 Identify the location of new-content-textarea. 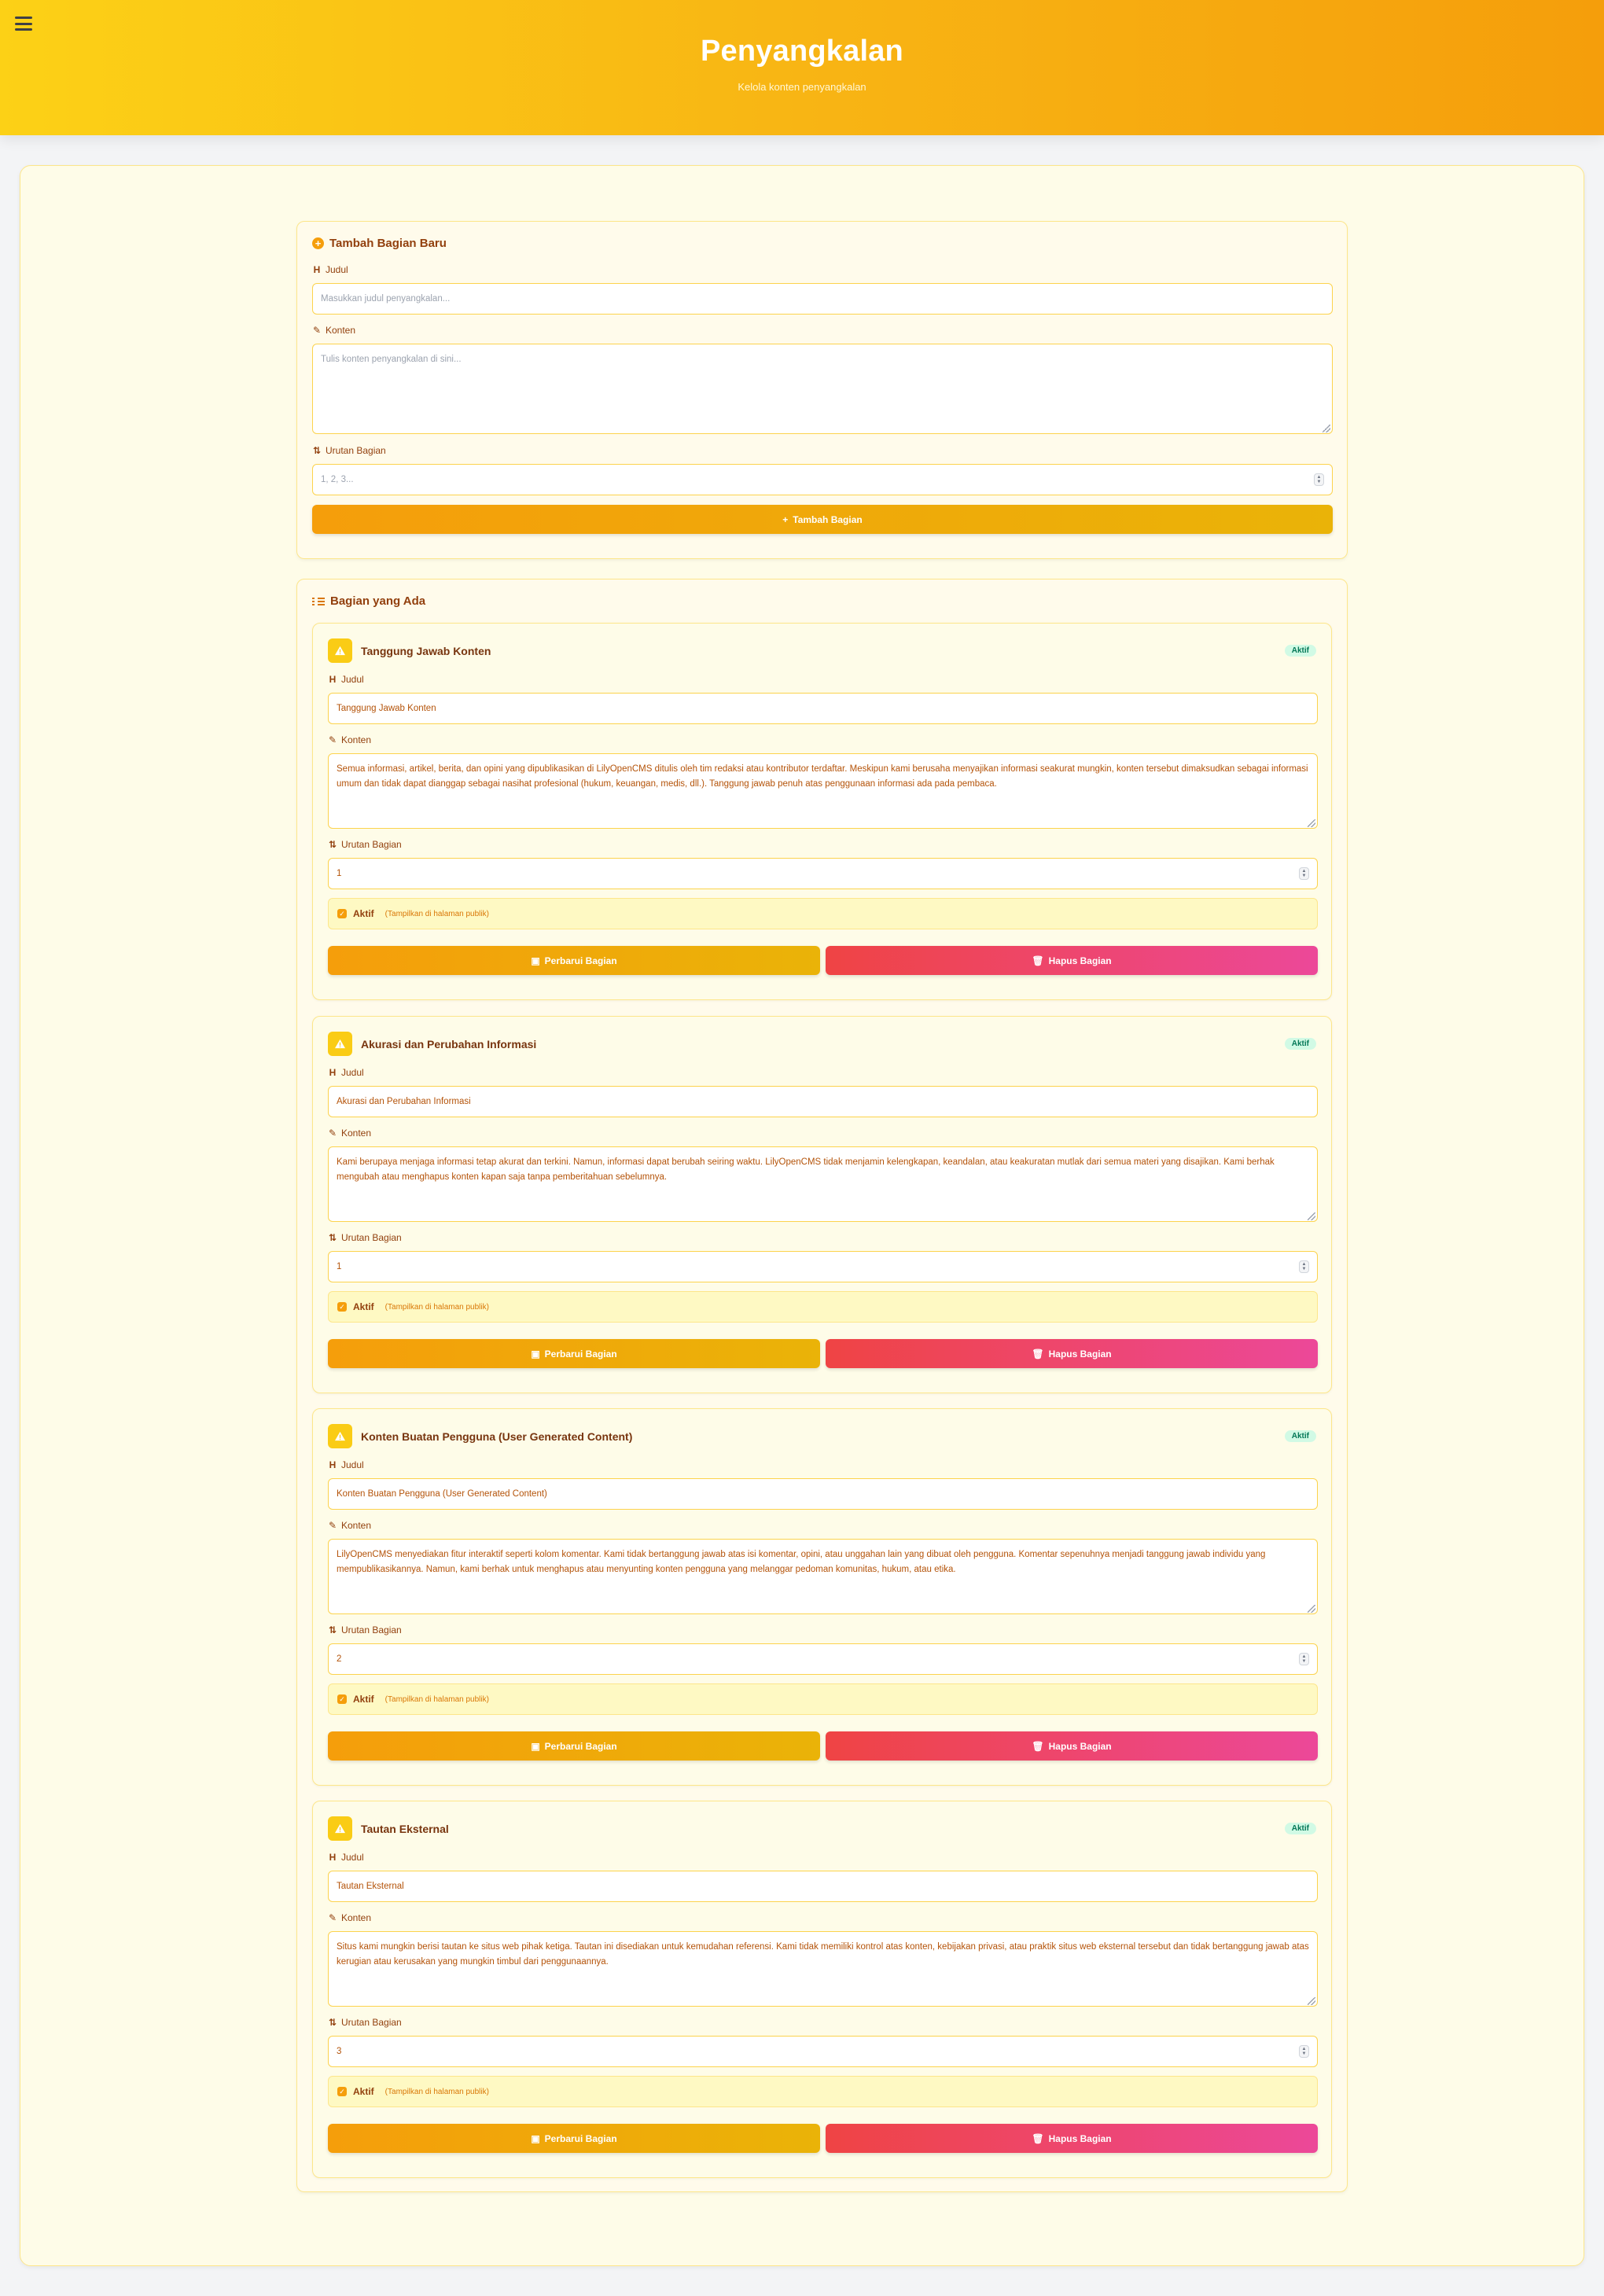
(822, 389).